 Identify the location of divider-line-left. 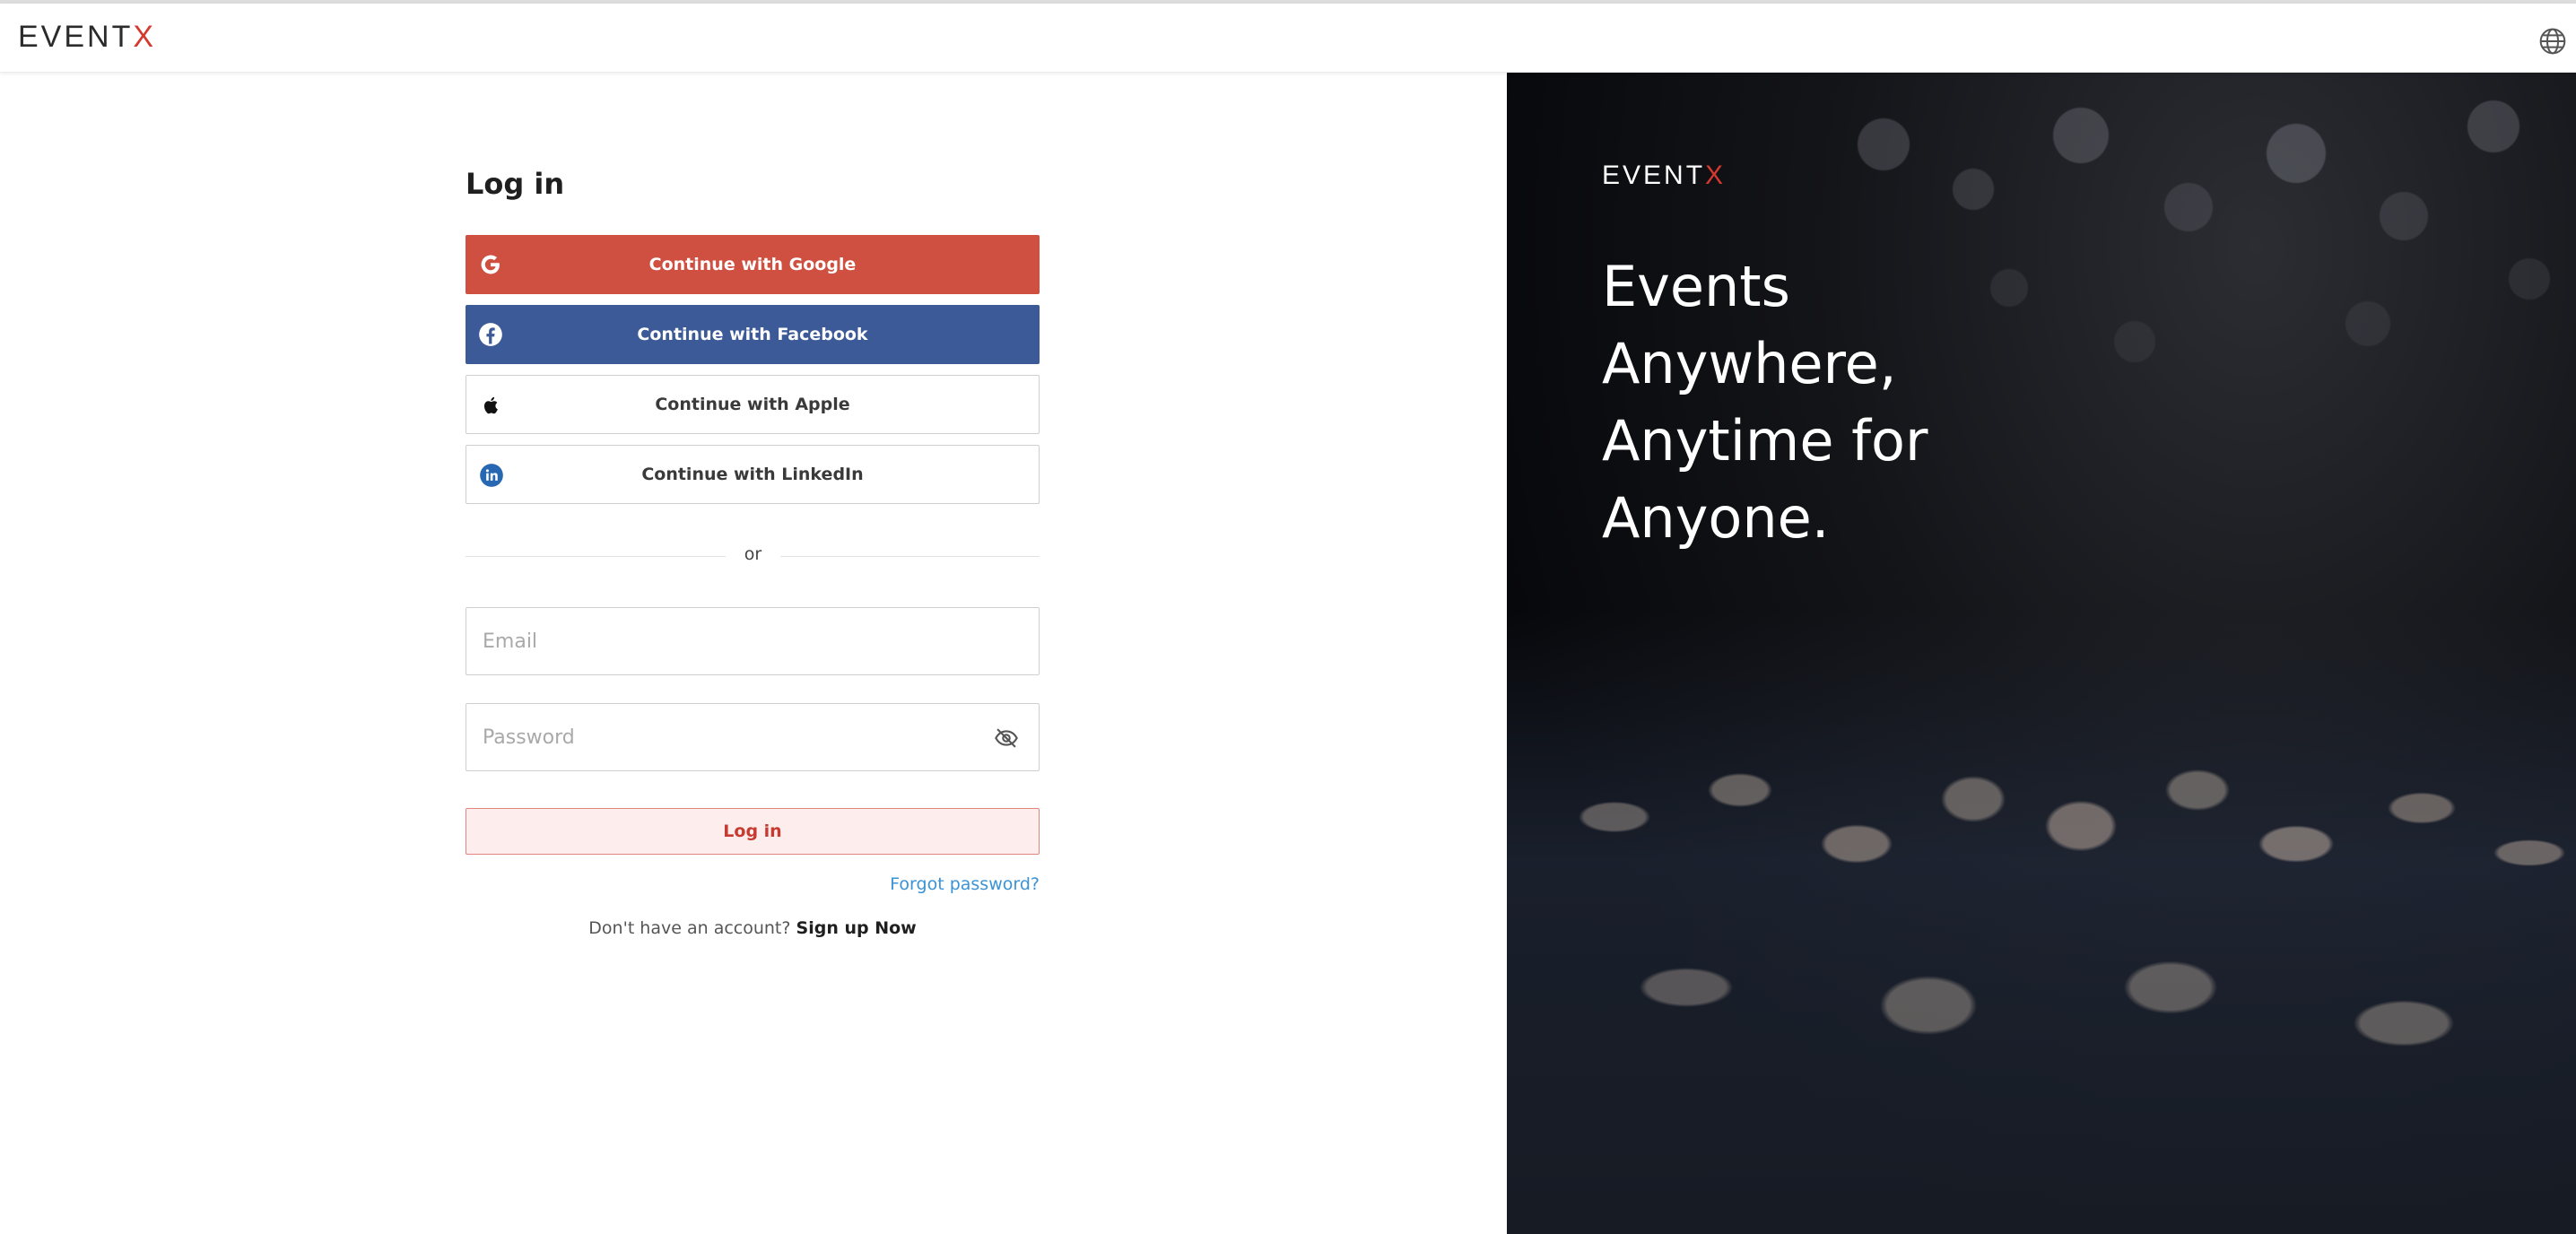
(596, 556).